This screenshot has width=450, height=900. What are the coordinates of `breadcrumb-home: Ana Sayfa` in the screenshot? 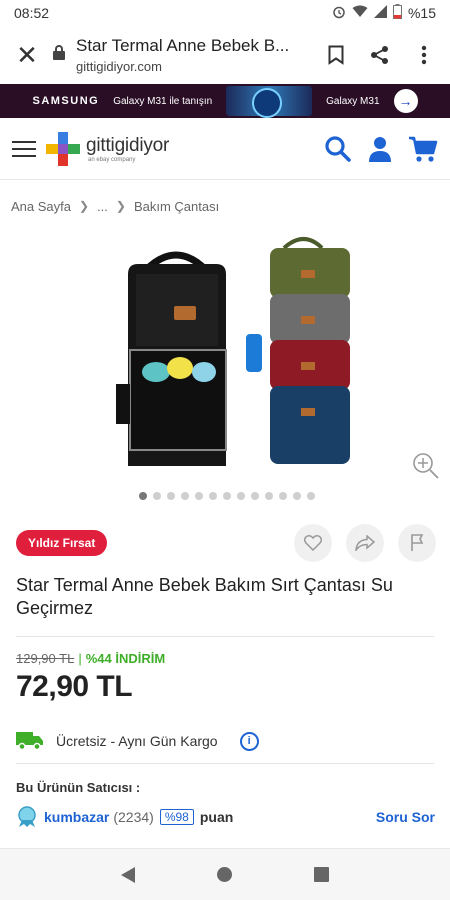 It's located at (41, 206).